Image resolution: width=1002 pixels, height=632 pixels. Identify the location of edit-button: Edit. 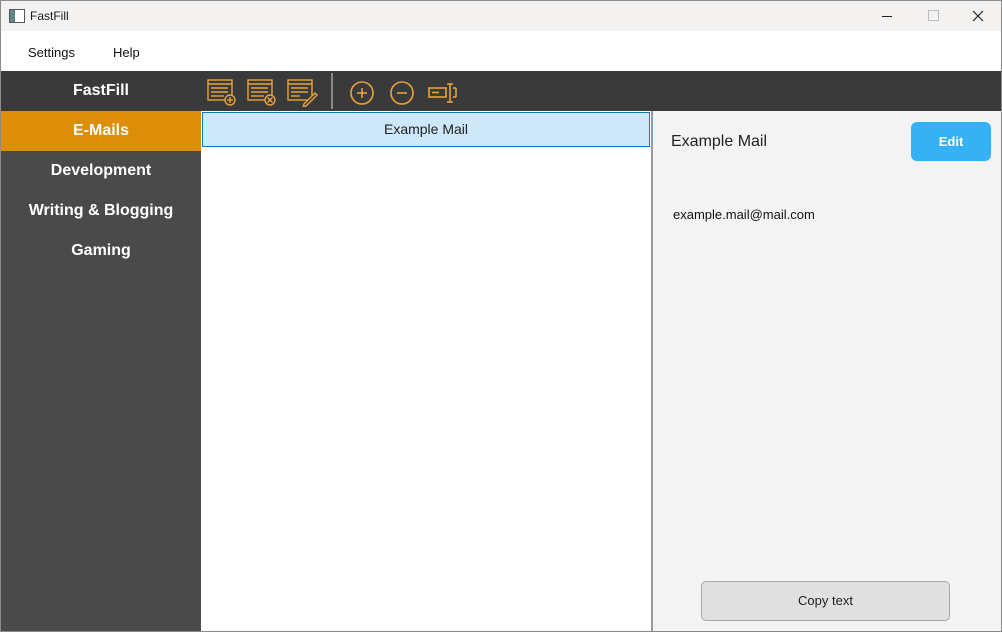
(951, 141).